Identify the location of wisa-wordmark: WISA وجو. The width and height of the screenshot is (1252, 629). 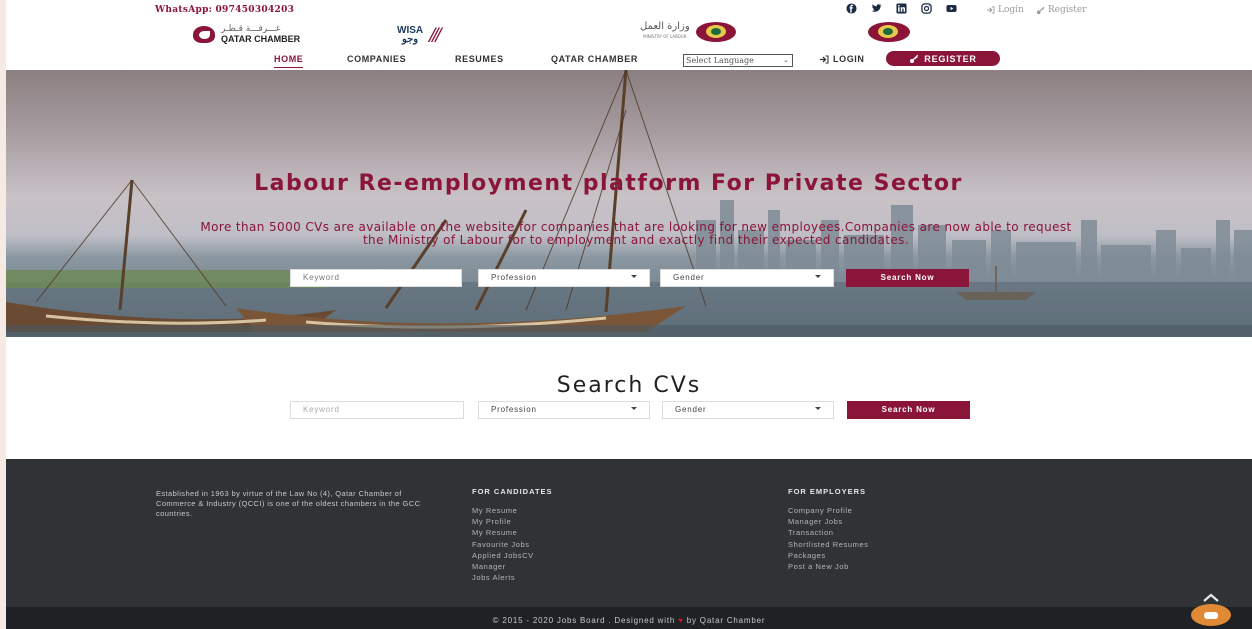
(410, 35).